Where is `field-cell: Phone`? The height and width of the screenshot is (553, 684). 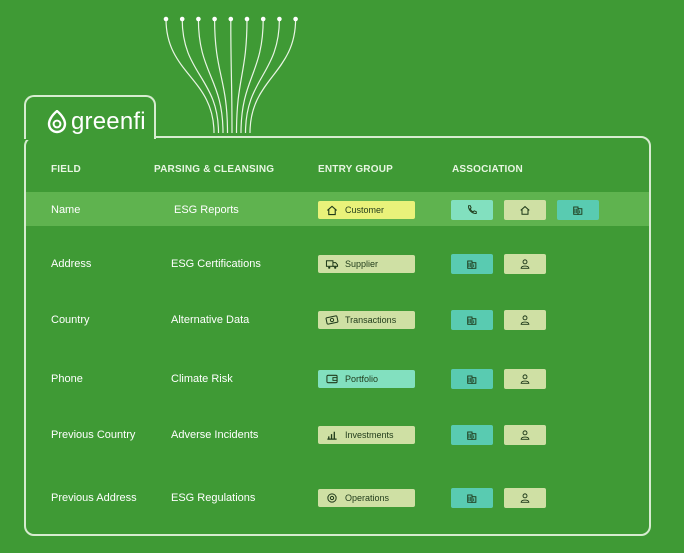 field-cell: Phone is located at coordinates (67, 379).